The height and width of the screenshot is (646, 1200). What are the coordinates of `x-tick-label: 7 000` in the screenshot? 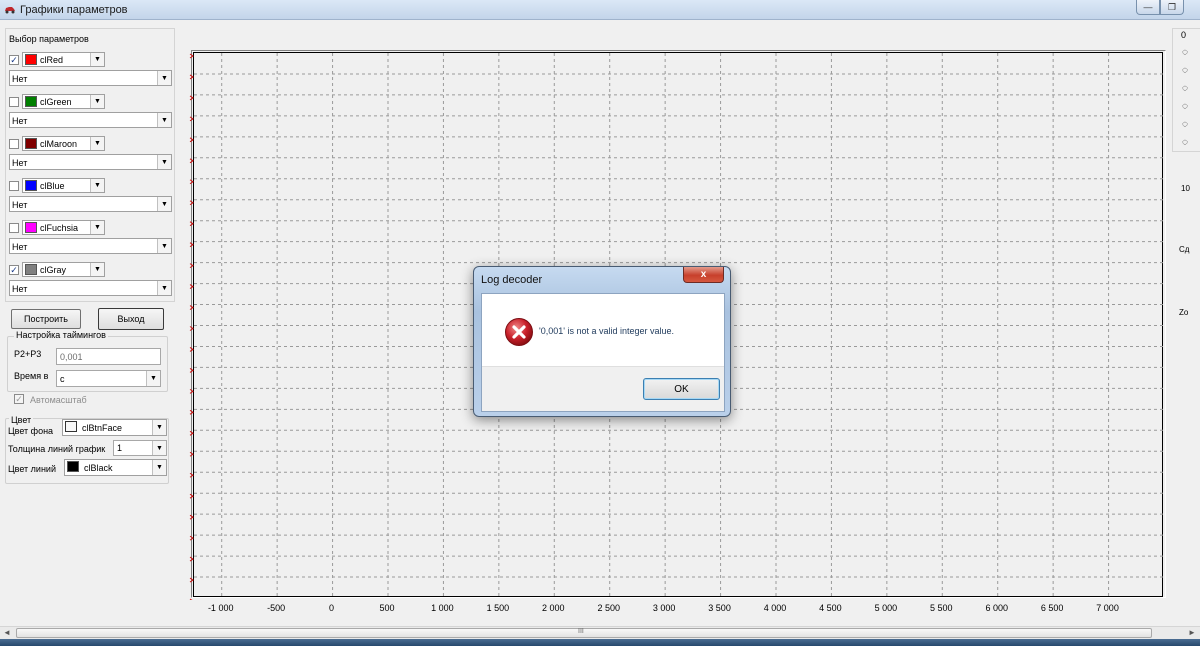 It's located at (1107, 608).